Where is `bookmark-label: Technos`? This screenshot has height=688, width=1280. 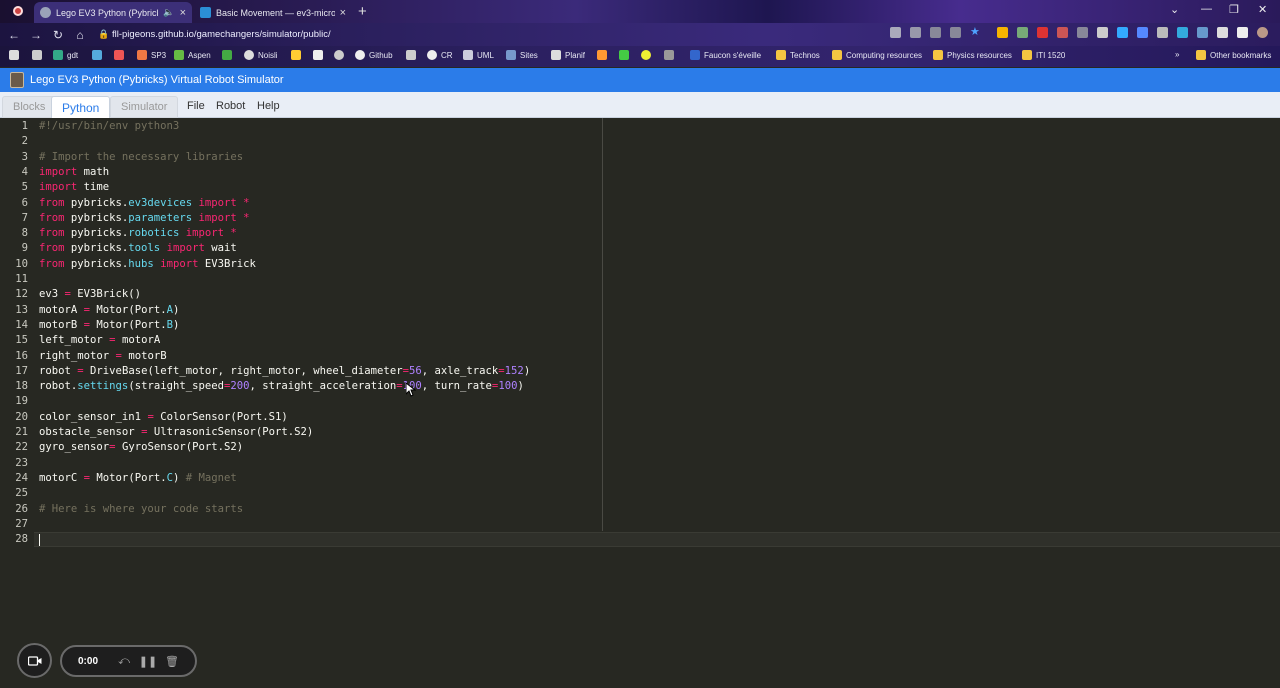
bookmark-label: Technos is located at coordinates (805, 55).